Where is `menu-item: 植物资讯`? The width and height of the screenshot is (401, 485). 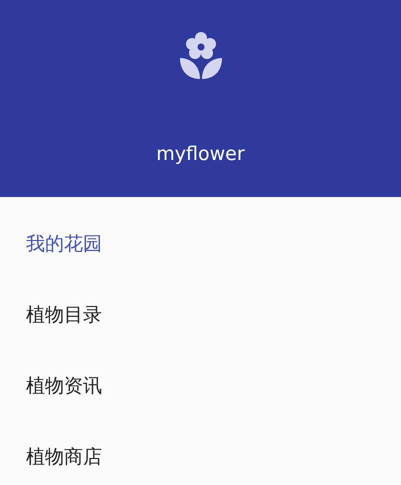
menu-item: 植物资讯 is located at coordinates (200, 386).